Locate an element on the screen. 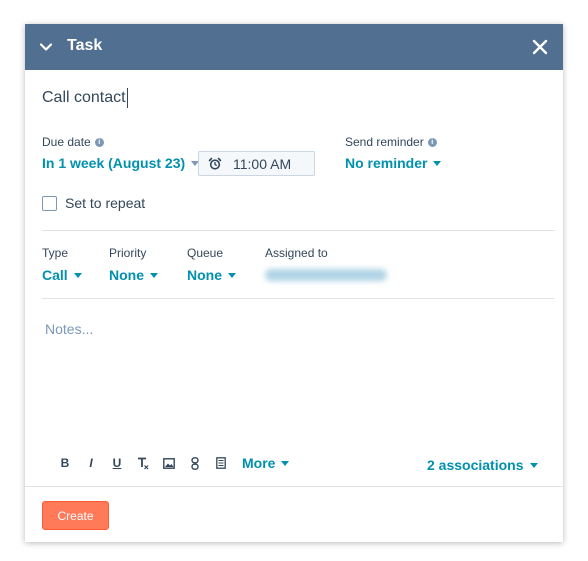 The height and width of the screenshot is (561, 588). repeat-row: Set to repeat is located at coordinates (93, 203).